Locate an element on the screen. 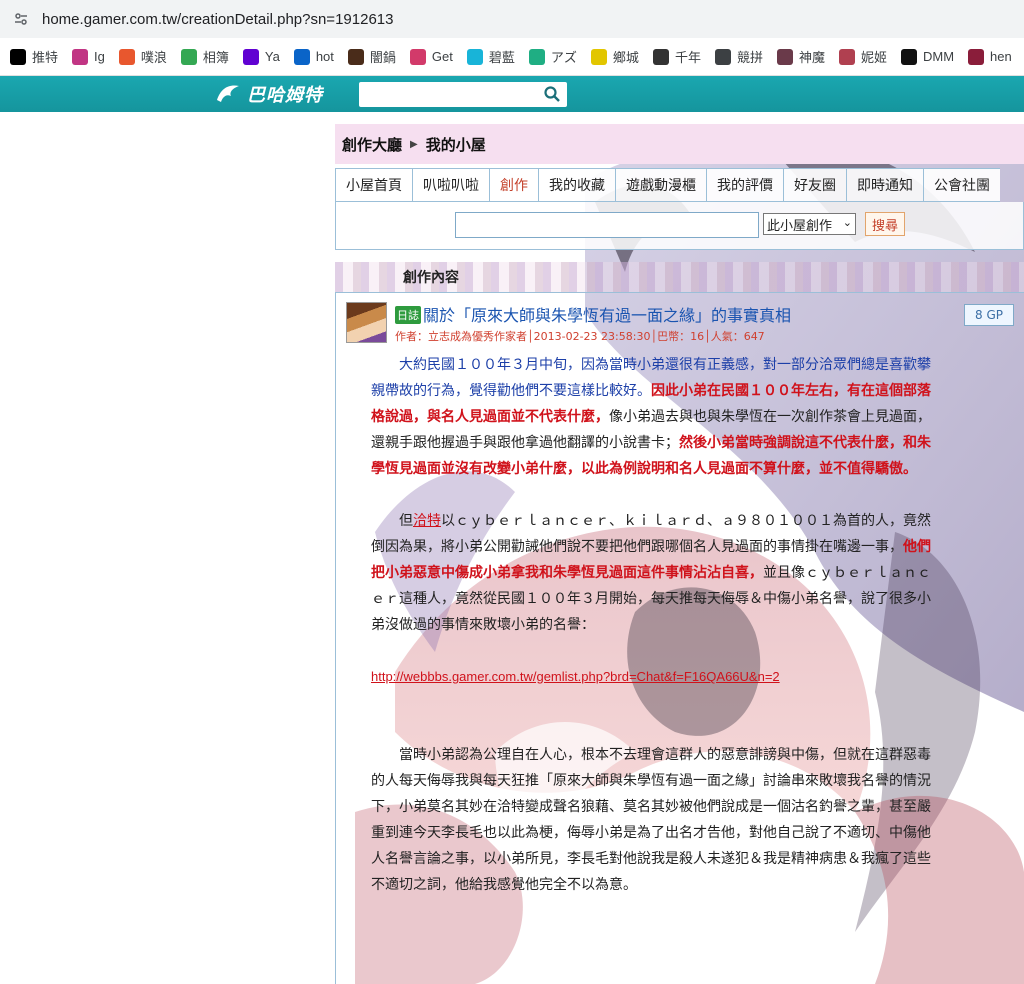 This screenshot has height=984, width=1024. bookmark-item: Ig is located at coordinates (88, 56).